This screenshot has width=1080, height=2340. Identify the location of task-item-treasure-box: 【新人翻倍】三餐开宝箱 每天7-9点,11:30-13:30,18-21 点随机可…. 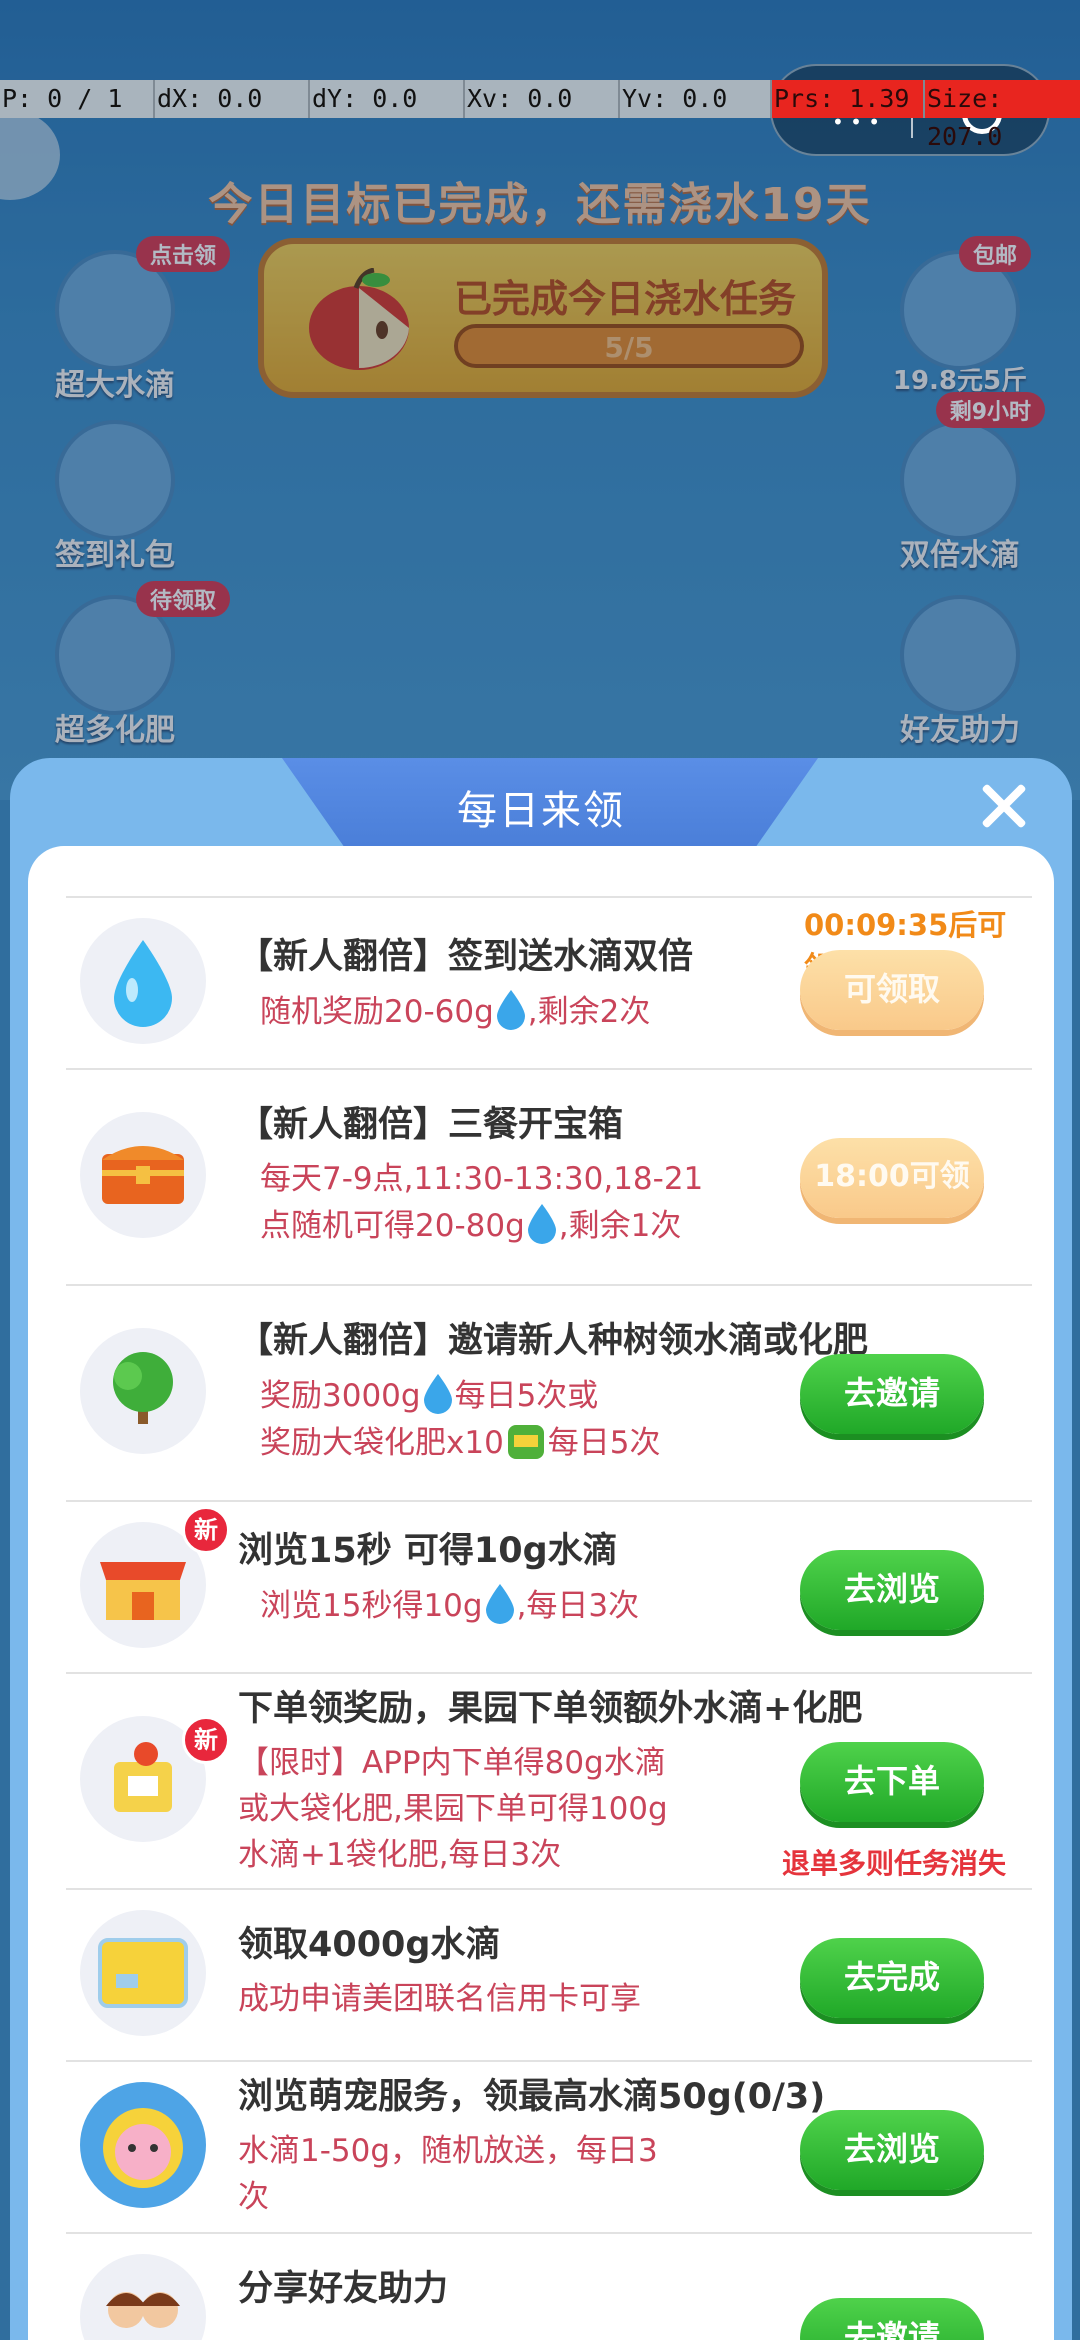
(549, 1176).